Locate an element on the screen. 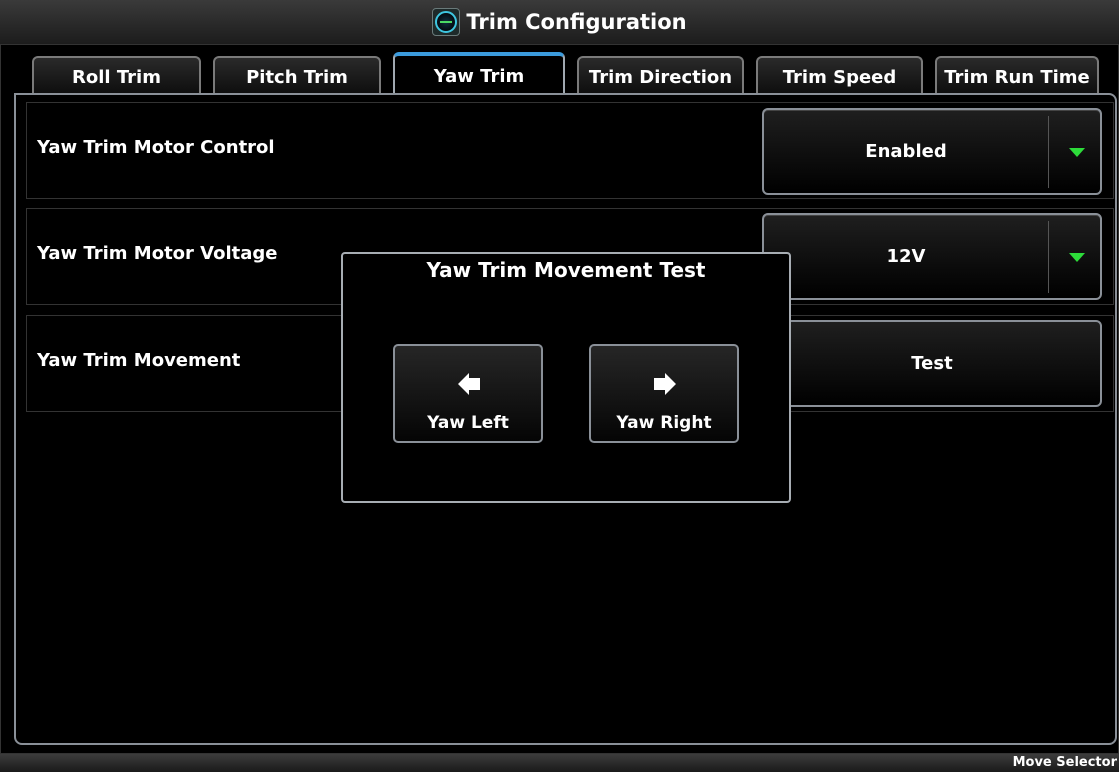  row-label: Yaw Trim Motor Voltage is located at coordinates (157, 253).